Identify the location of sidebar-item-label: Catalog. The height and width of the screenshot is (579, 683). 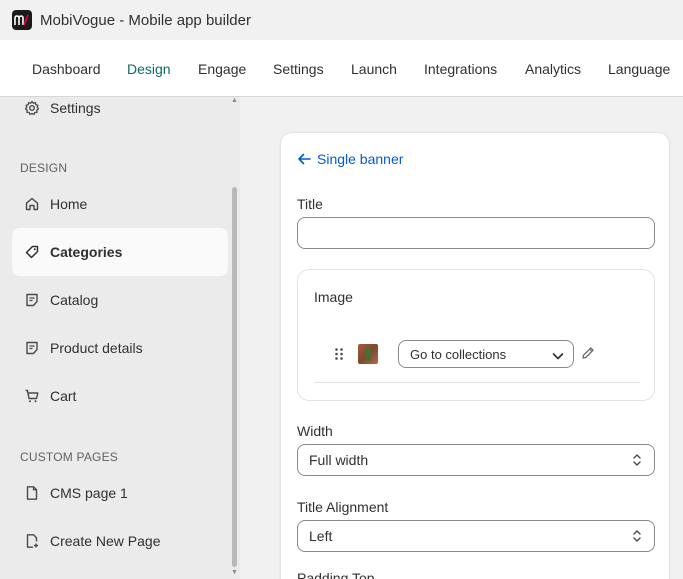
(74, 300).